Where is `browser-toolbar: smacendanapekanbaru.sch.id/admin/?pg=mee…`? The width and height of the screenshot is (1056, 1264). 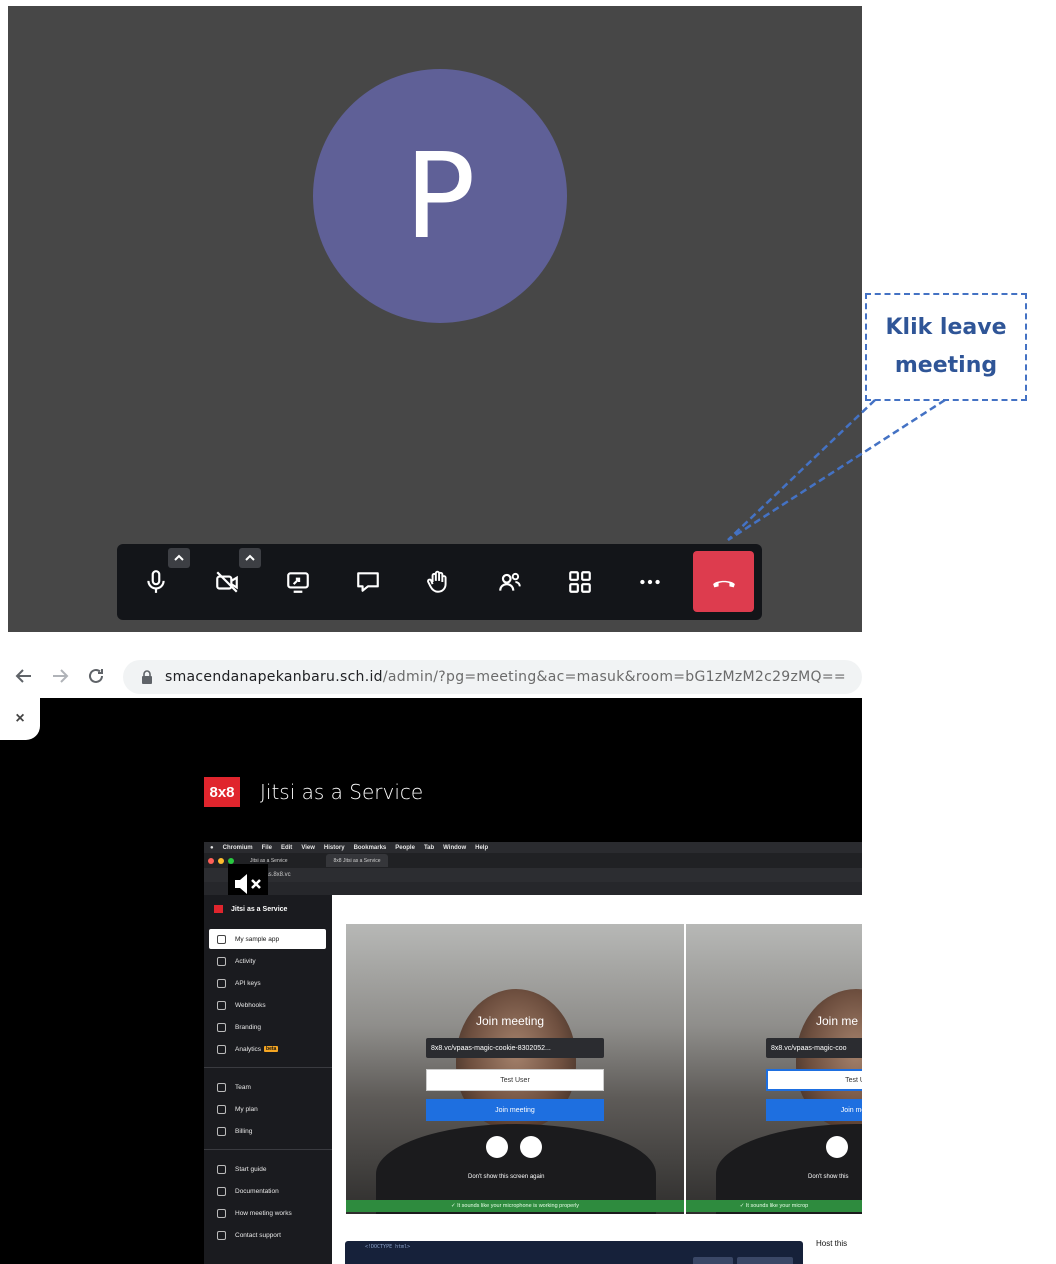
browser-toolbar: smacendanapekanbaru.sch.id/admin/?pg=mee… is located at coordinates (431, 677).